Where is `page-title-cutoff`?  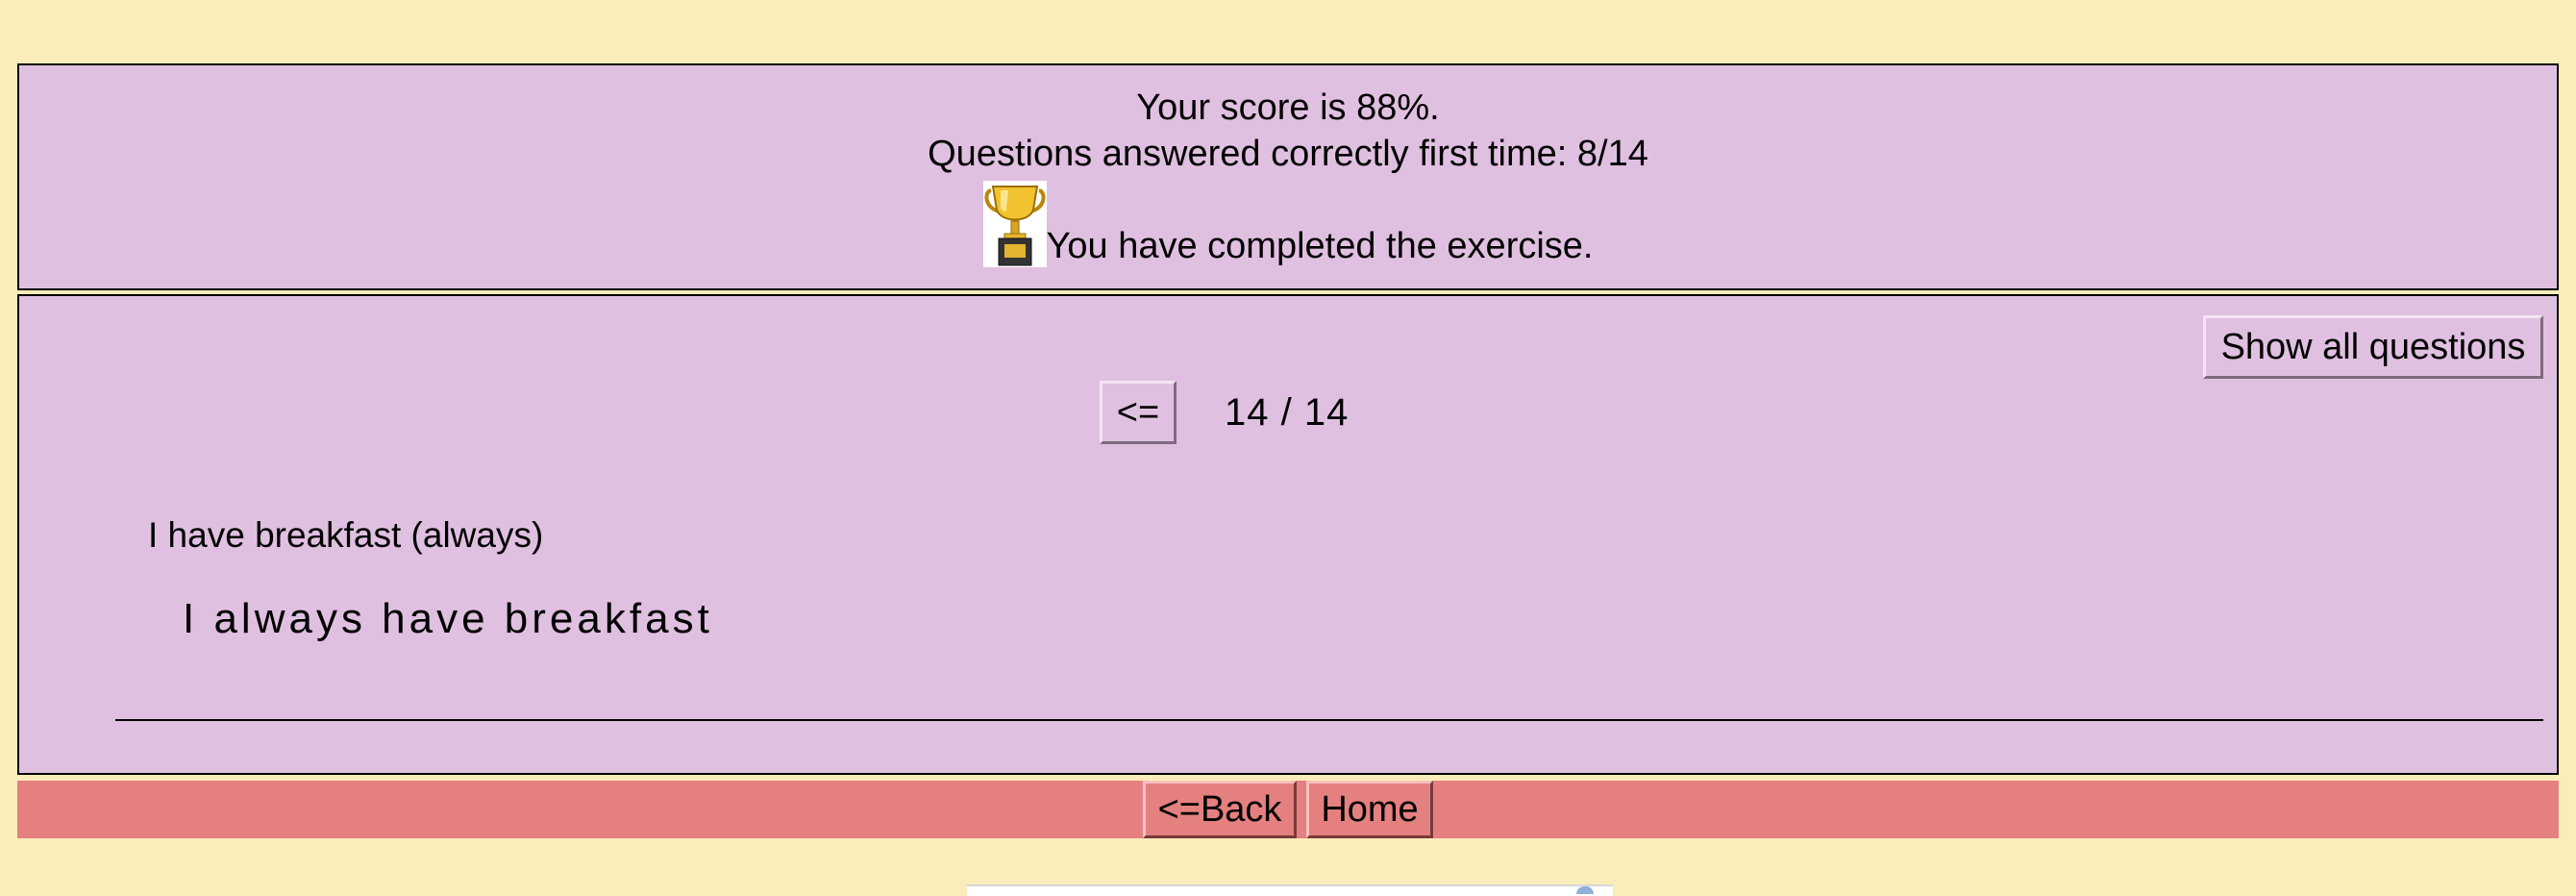 page-title-cutoff is located at coordinates (1288, 4).